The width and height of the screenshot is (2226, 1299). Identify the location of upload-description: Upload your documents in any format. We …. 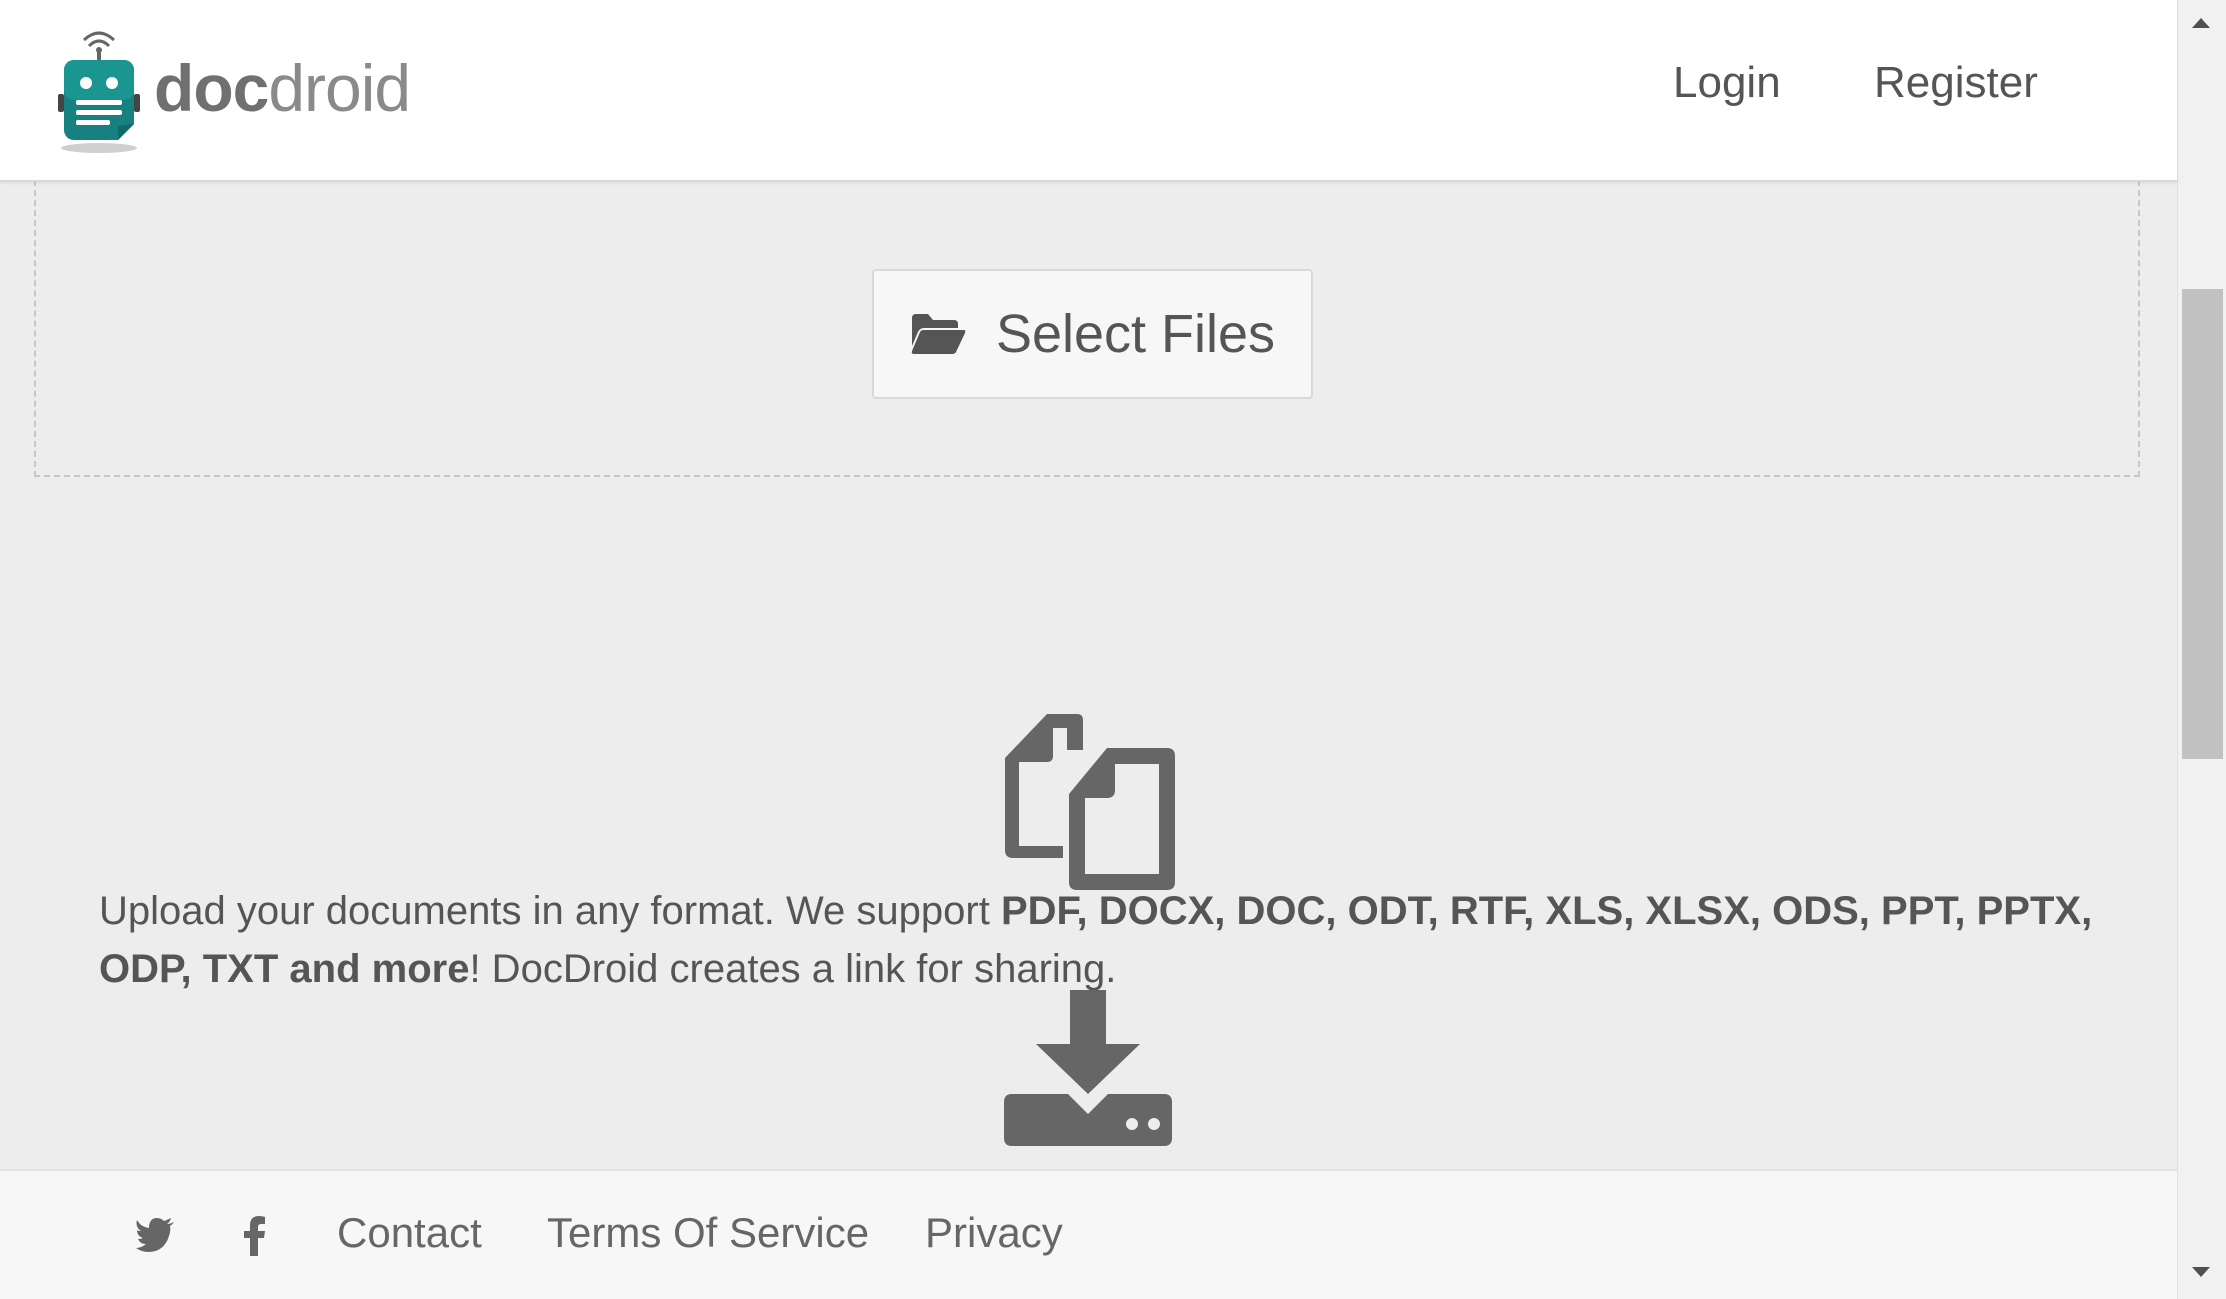
(1099, 940).